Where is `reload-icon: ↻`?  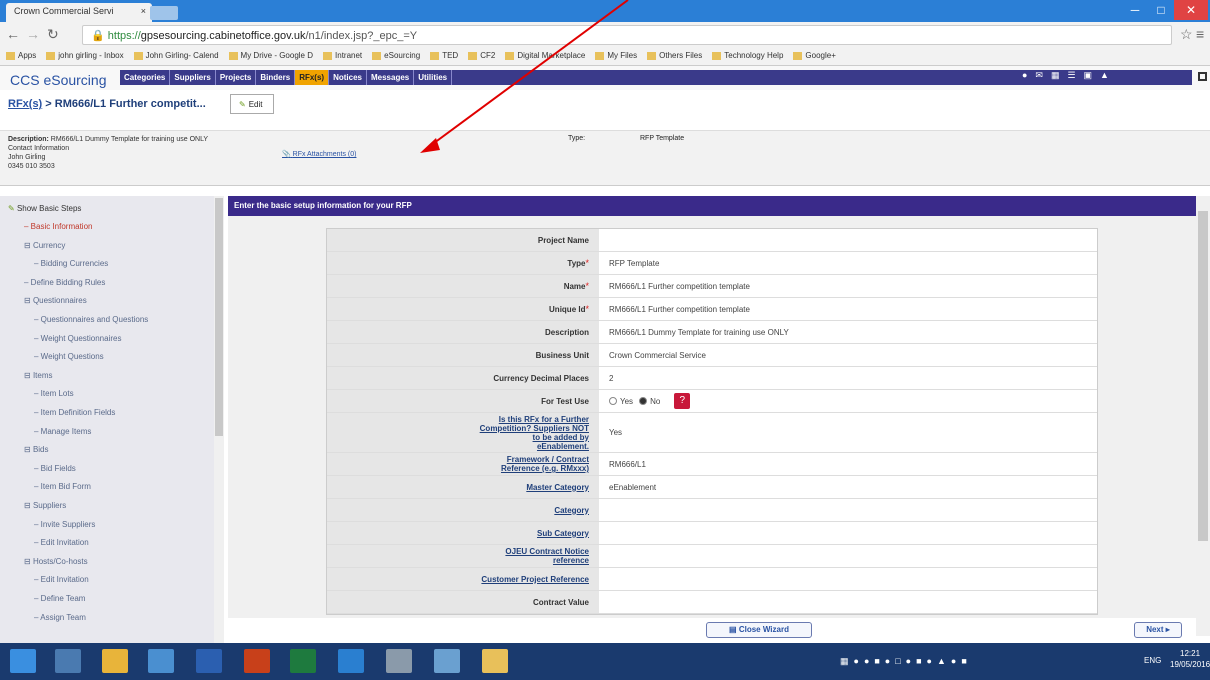 reload-icon: ↻ is located at coordinates (53, 34).